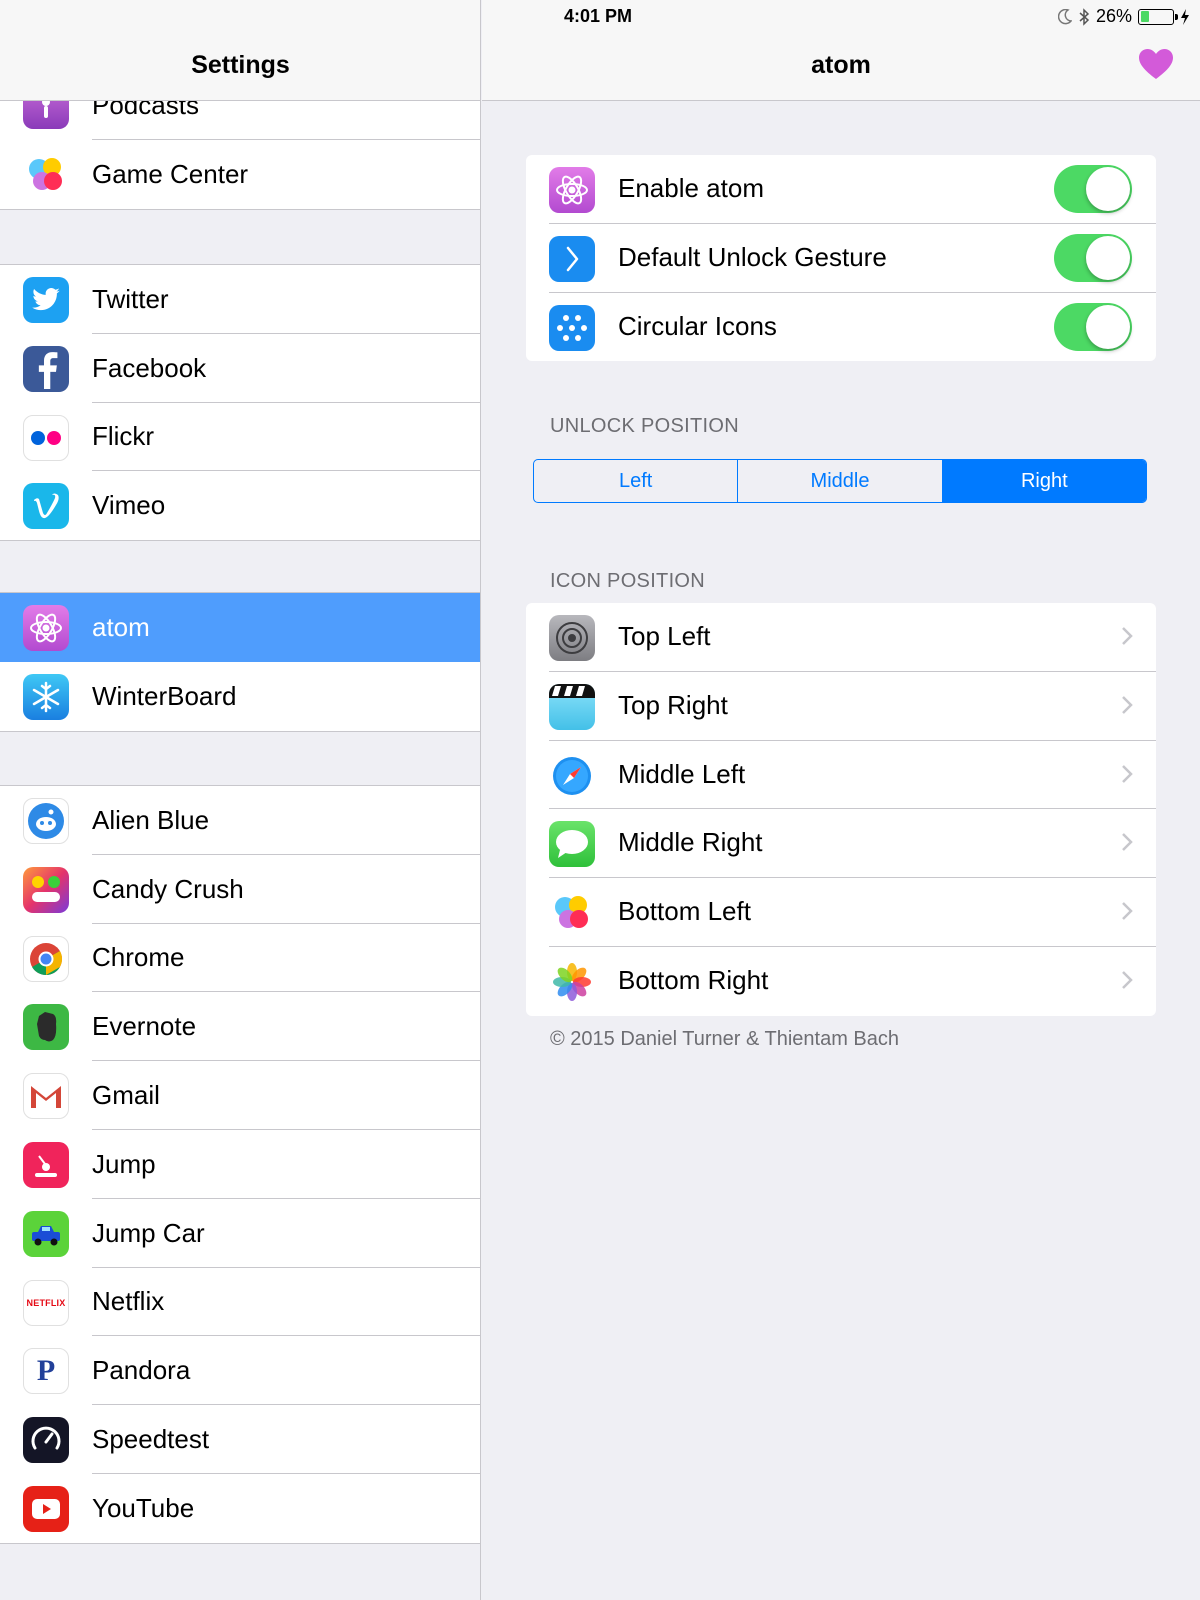  What do you see at coordinates (841, 912) in the screenshot?
I see `icon-position-bottom-left: Bottom Left` at bounding box center [841, 912].